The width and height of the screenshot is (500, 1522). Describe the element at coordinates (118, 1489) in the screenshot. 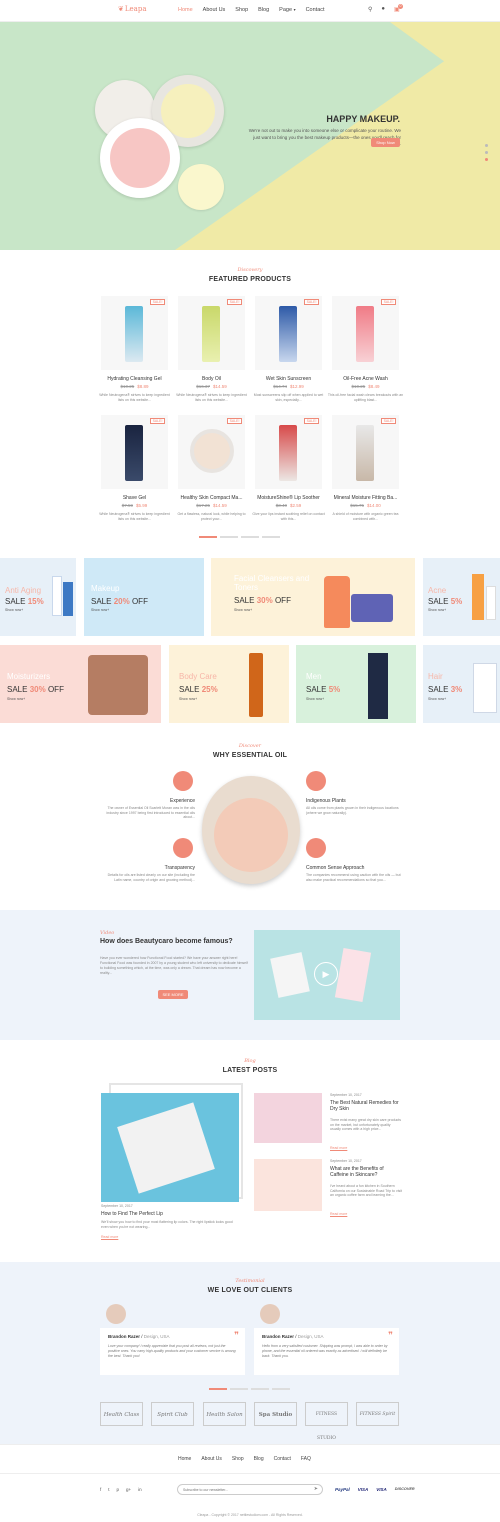

I see `pinterest-icon: p` at that location.